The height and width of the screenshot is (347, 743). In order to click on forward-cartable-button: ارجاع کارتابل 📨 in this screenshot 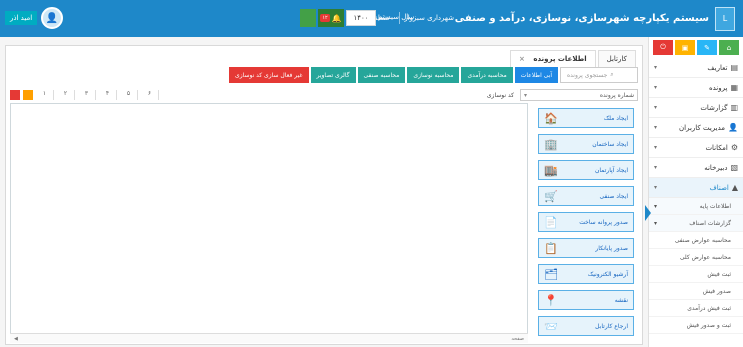, I will do `click(586, 326)`.